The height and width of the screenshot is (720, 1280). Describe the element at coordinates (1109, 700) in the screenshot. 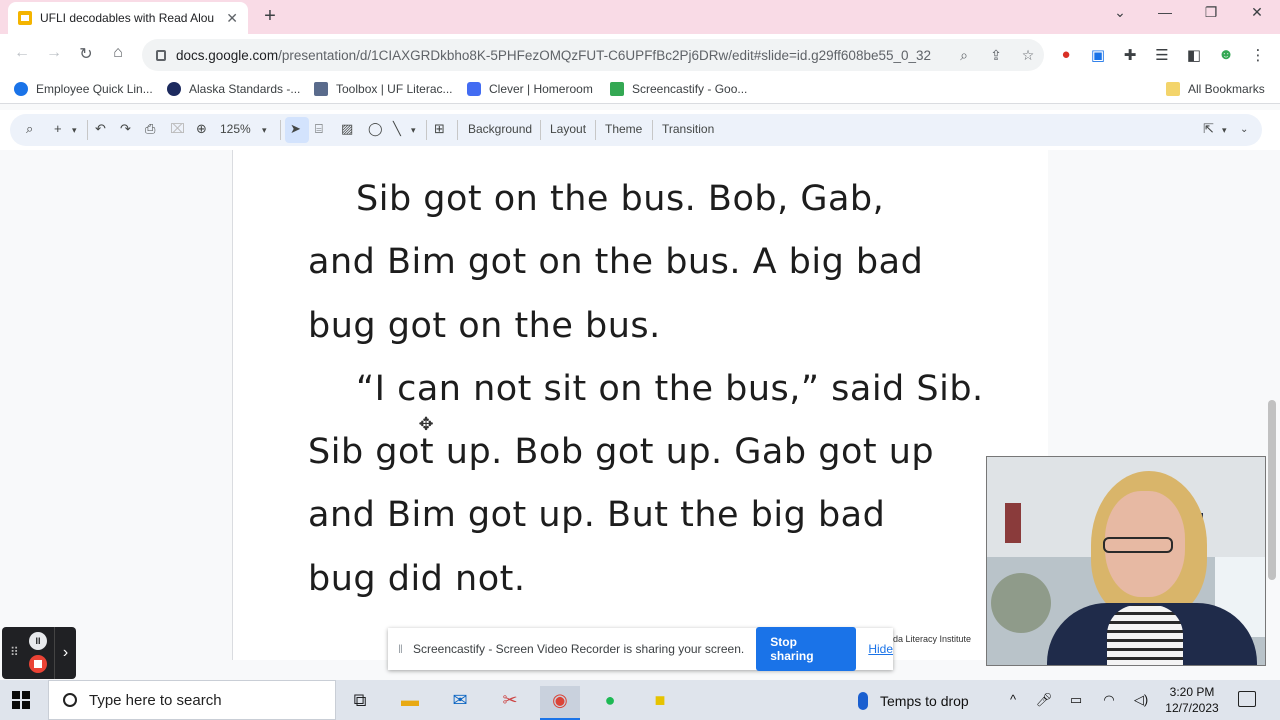

I see `wifi-icon: ◠` at that location.